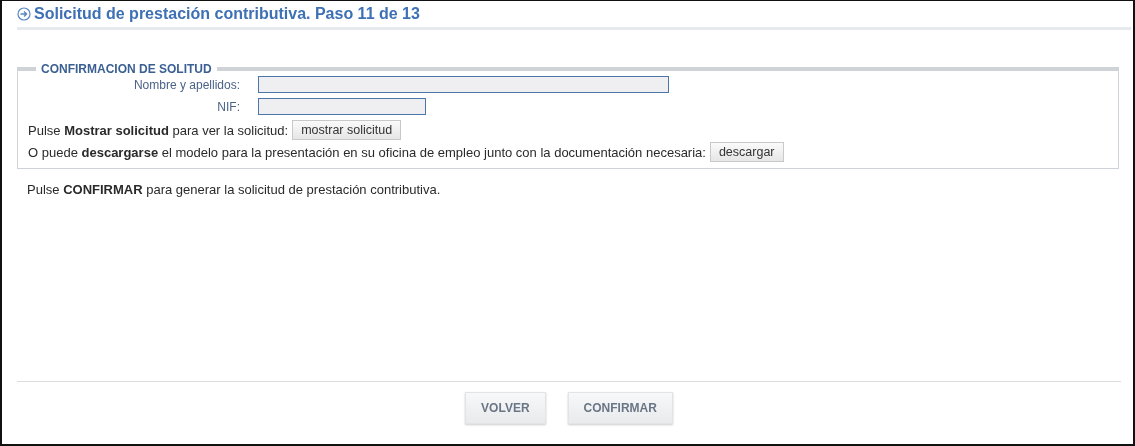  Describe the element at coordinates (158, 130) in the screenshot. I see `instruction-text: Pulse Mostrar solicitud para ver la solicitud:` at that location.